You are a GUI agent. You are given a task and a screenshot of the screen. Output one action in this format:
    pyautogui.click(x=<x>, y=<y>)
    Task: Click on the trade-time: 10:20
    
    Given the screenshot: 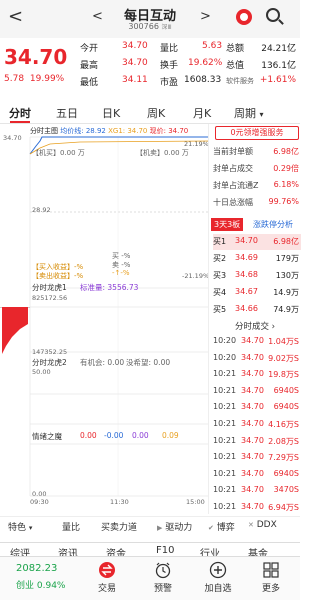 What is the action you would take?
    pyautogui.click(x=225, y=340)
    